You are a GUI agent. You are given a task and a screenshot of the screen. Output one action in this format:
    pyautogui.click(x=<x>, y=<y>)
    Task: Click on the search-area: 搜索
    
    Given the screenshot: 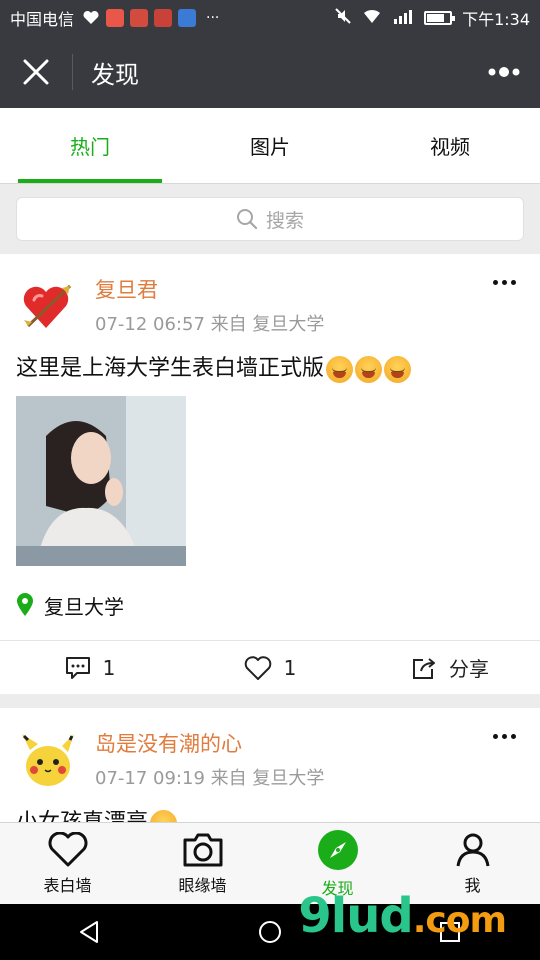 What is the action you would take?
    pyautogui.click(x=270, y=219)
    